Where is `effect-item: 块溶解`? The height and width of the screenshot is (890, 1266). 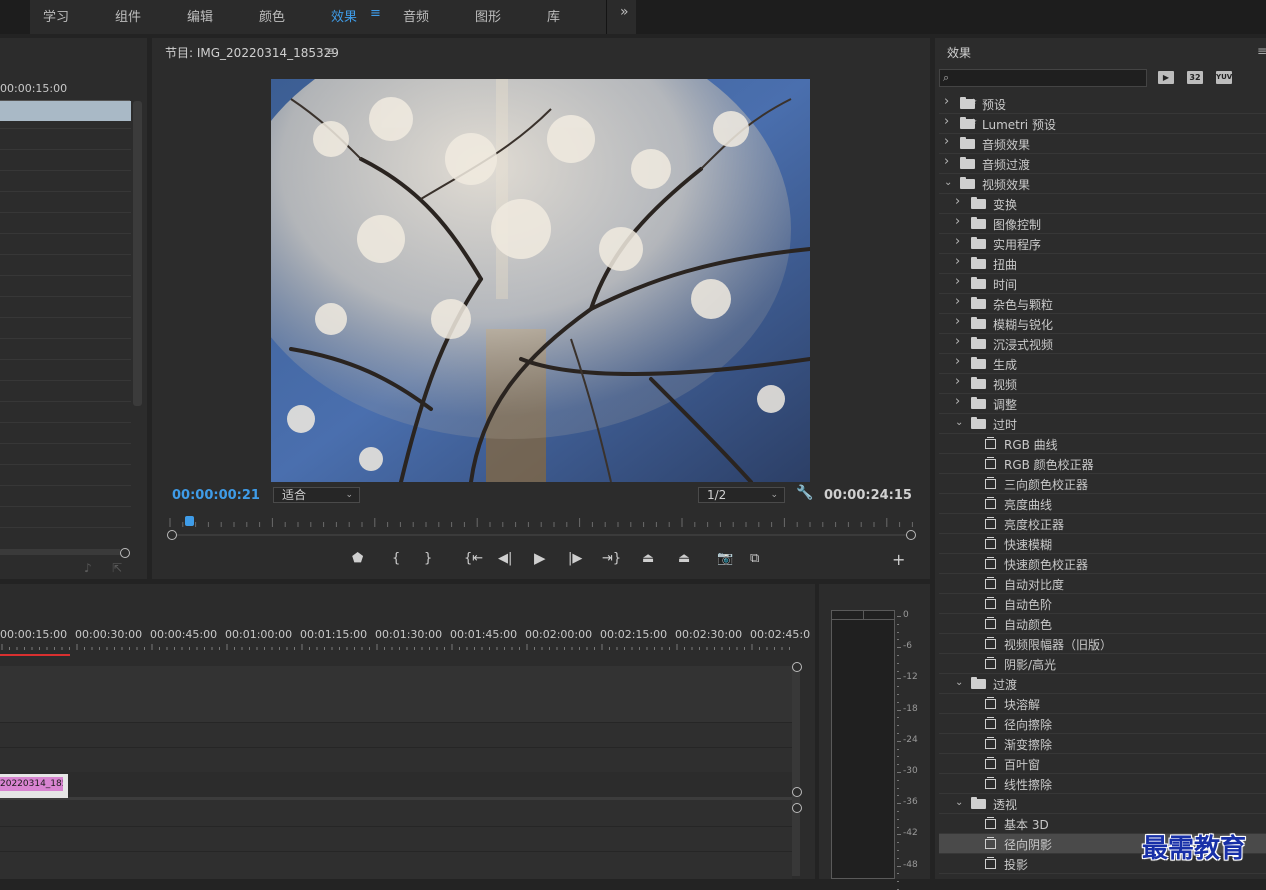 effect-item: 块溶解 is located at coordinates (1102, 704).